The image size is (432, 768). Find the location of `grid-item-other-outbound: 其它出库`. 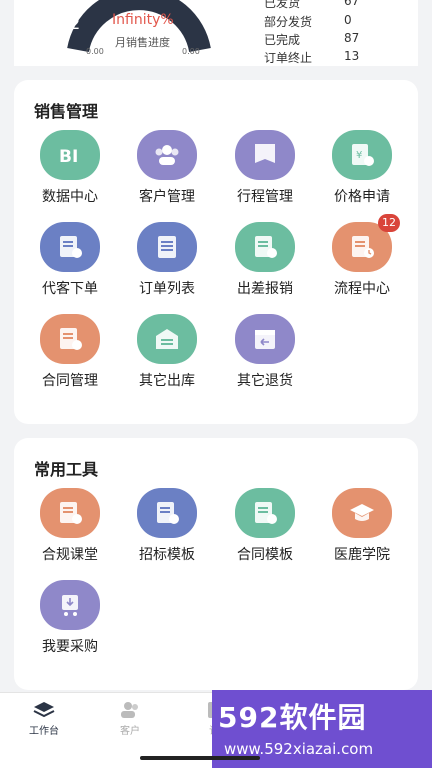

grid-item-other-outbound: 其它出库 is located at coordinates (165, 354).